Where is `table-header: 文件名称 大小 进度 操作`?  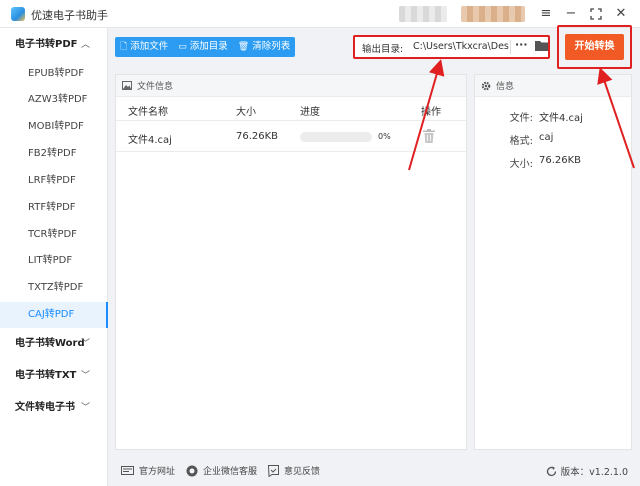
table-header: 文件名称 大小 进度 操作 is located at coordinates (291, 109).